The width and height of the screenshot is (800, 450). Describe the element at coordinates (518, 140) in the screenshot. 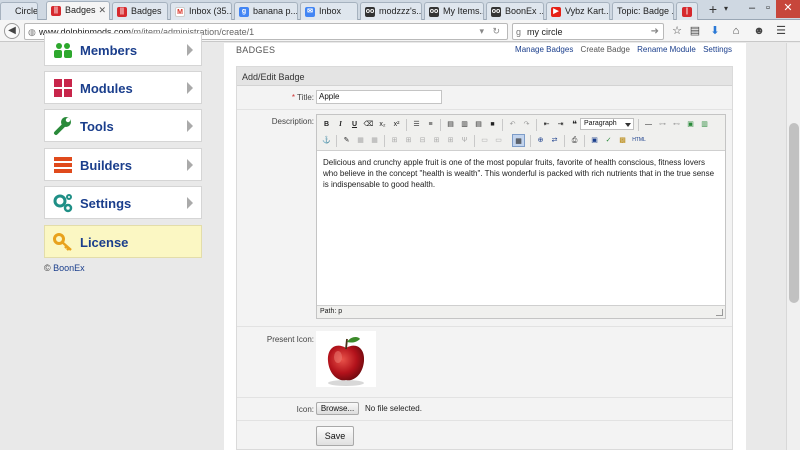

I see `table-icon: ▦` at that location.